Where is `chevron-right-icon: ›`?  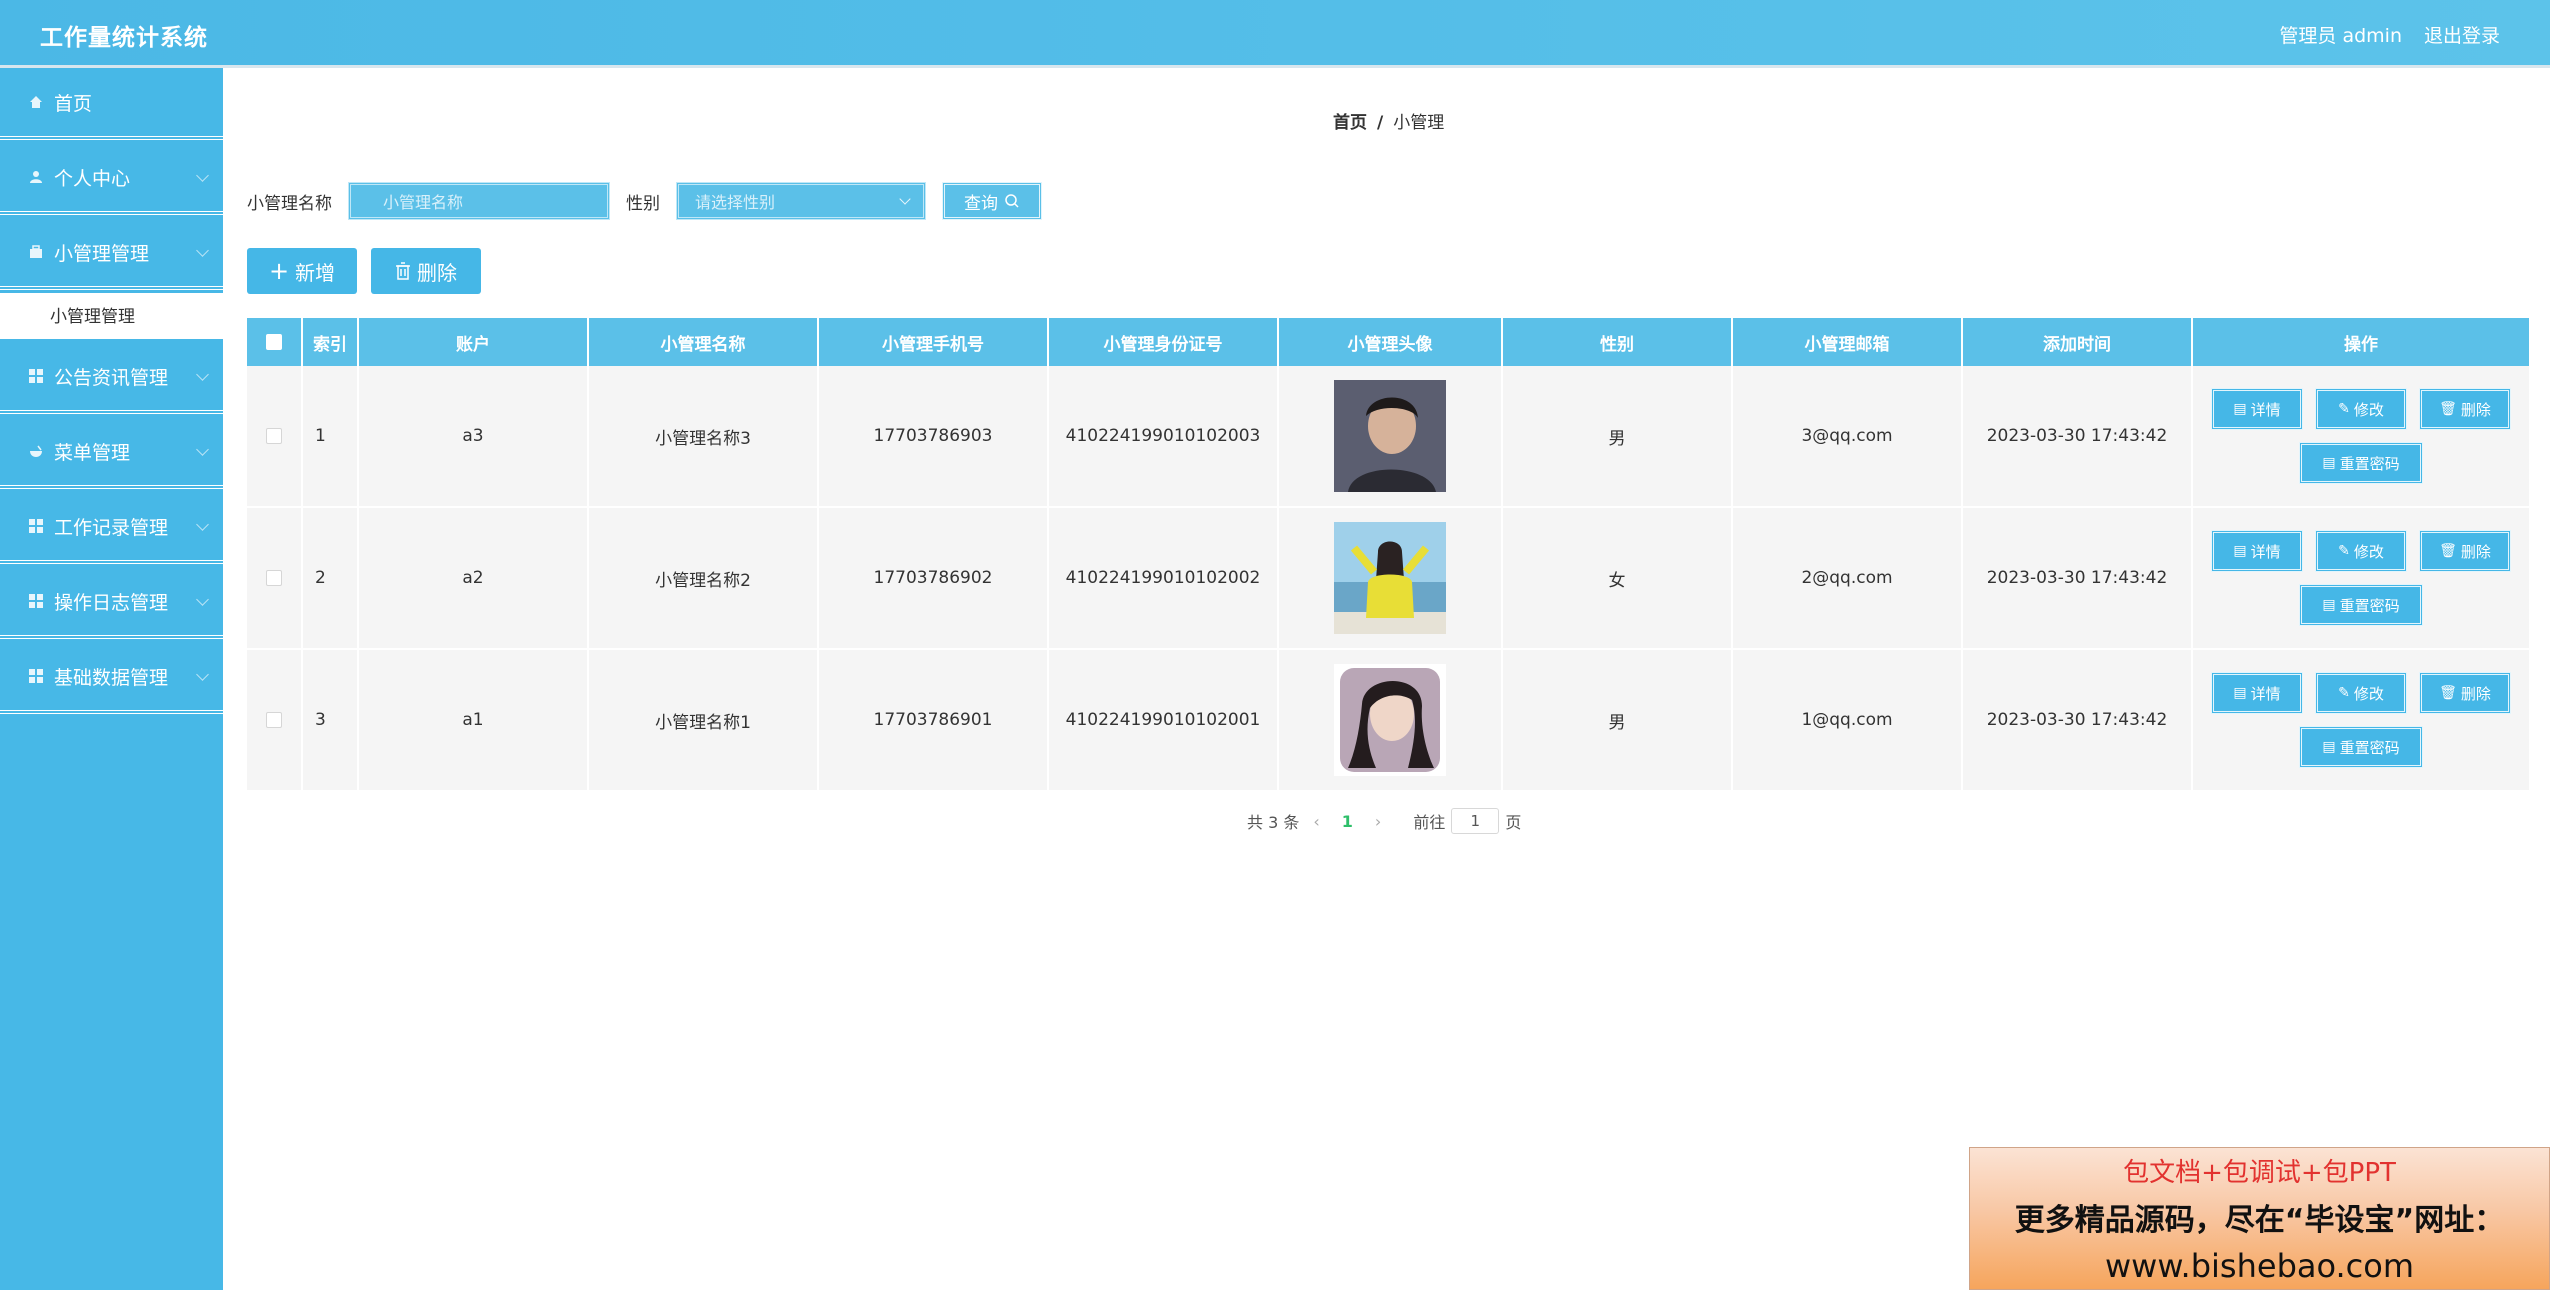 chevron-right-icon: › is located at coordinates (1378, 821).